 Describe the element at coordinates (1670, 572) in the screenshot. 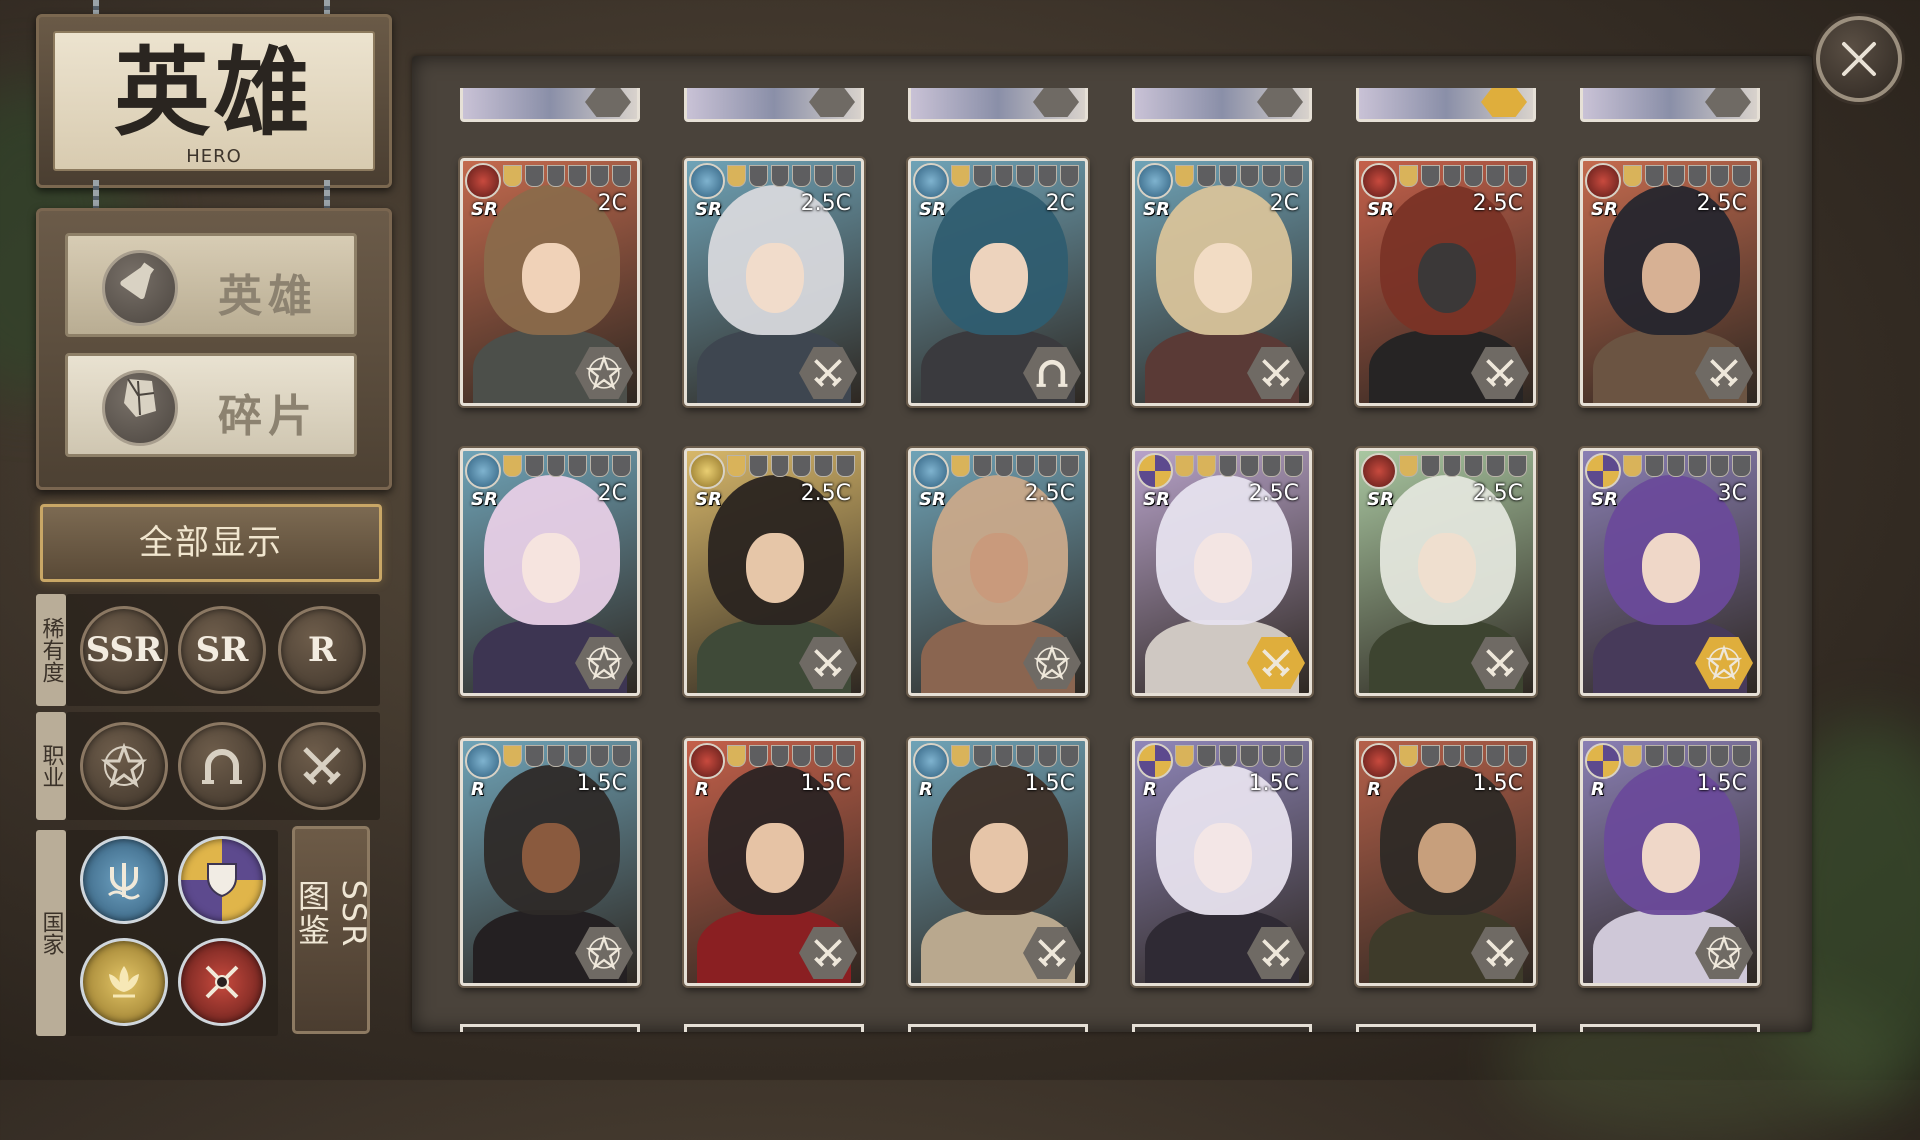

I see `hero-card: SR 3C` at that location.